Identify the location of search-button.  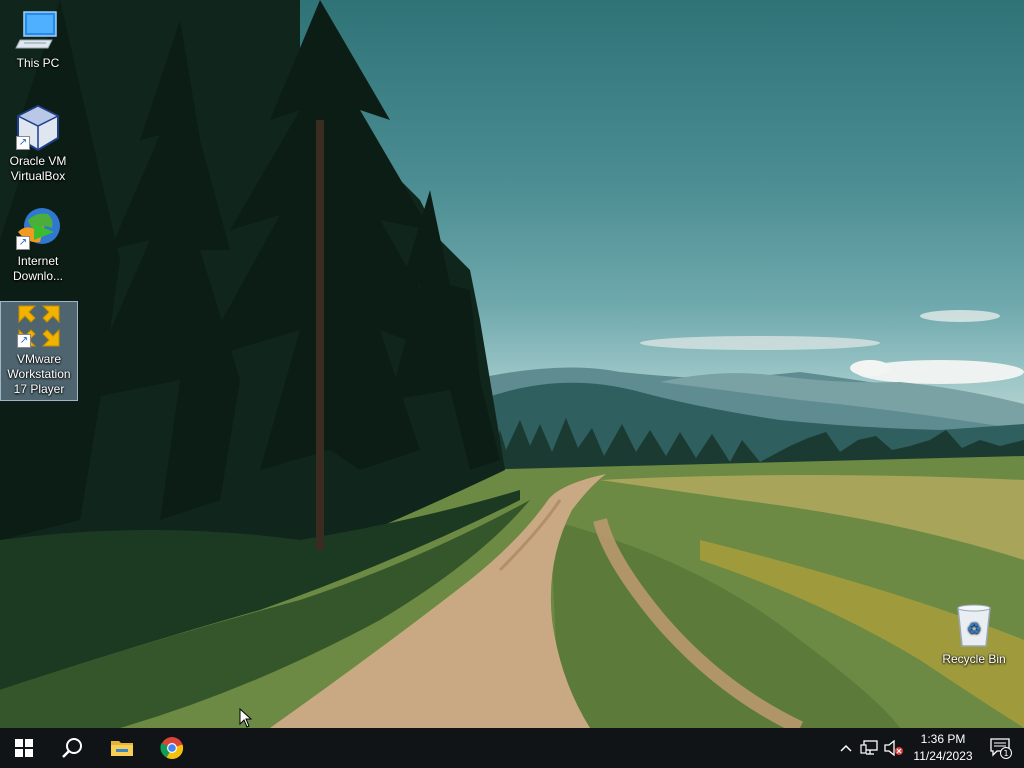
(72, 748).